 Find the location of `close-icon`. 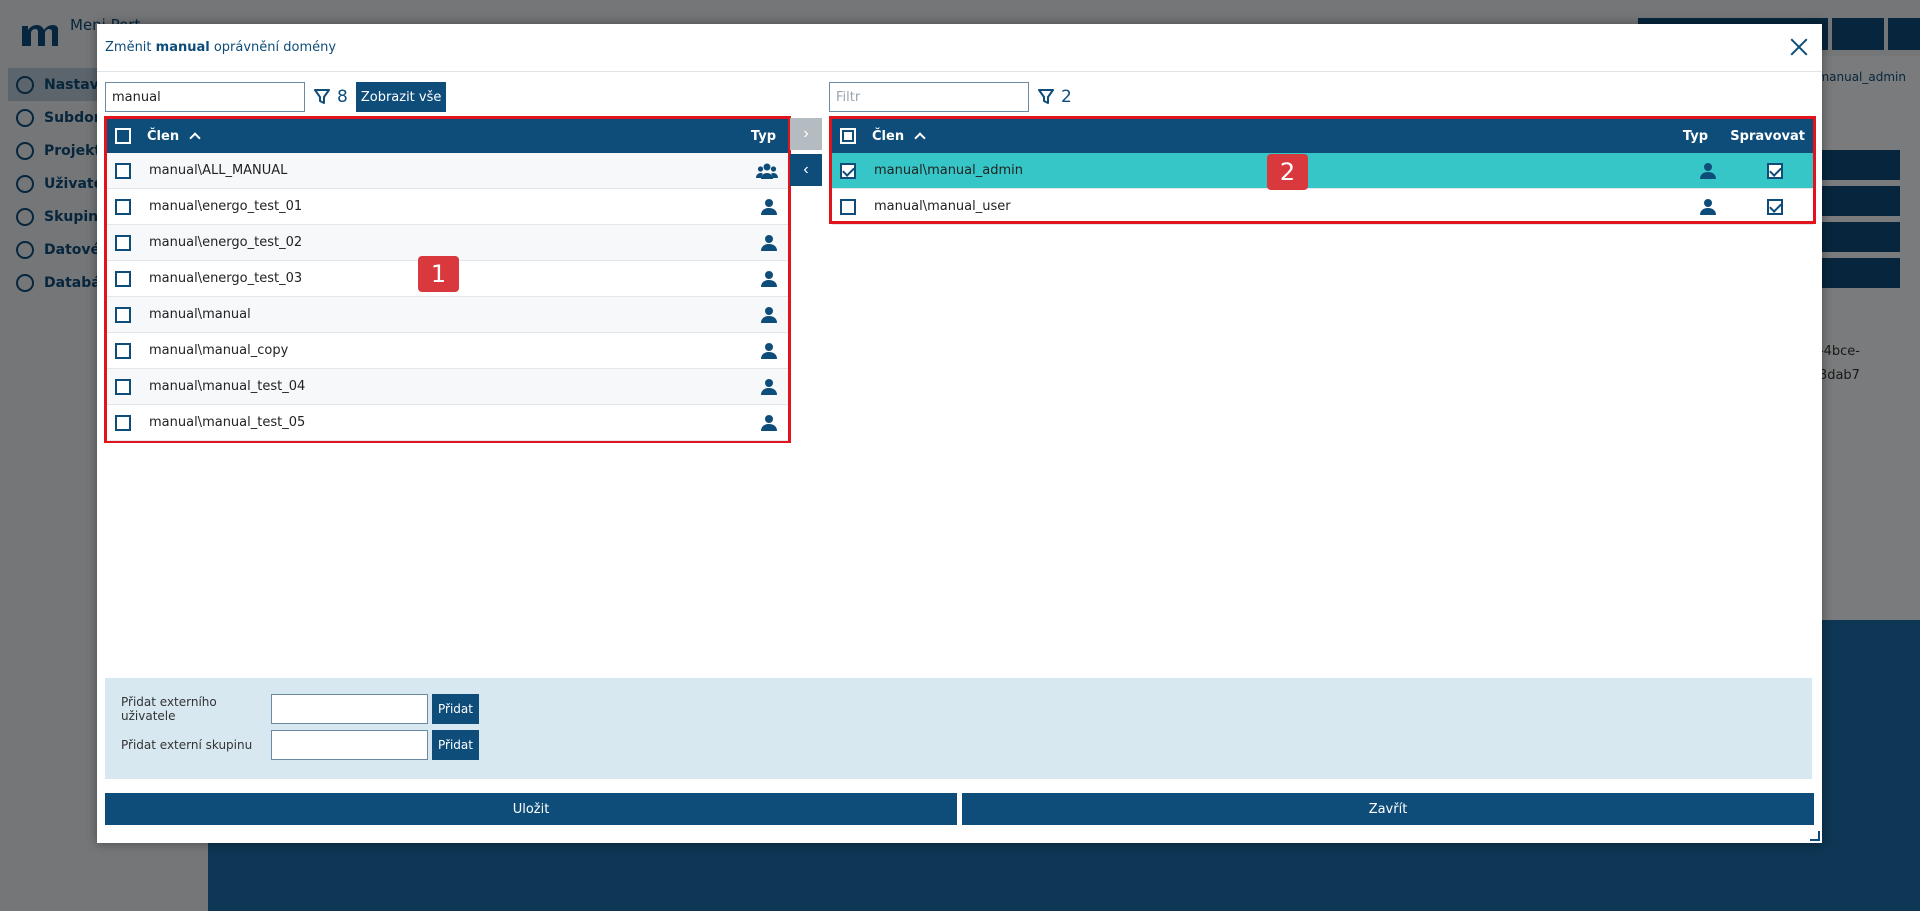

close-icon is located at coordinates (1799, 47).